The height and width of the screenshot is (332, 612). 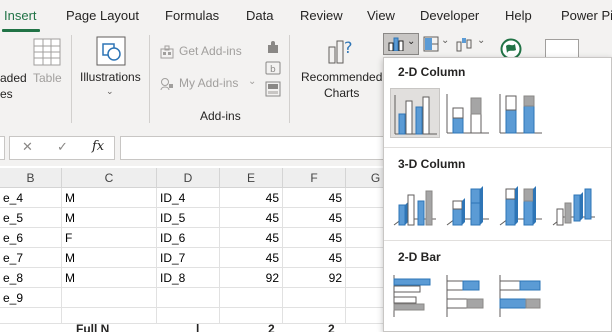 I want to click on illustrations-button: Illustrations ⌄, so click(x=110, y=66).